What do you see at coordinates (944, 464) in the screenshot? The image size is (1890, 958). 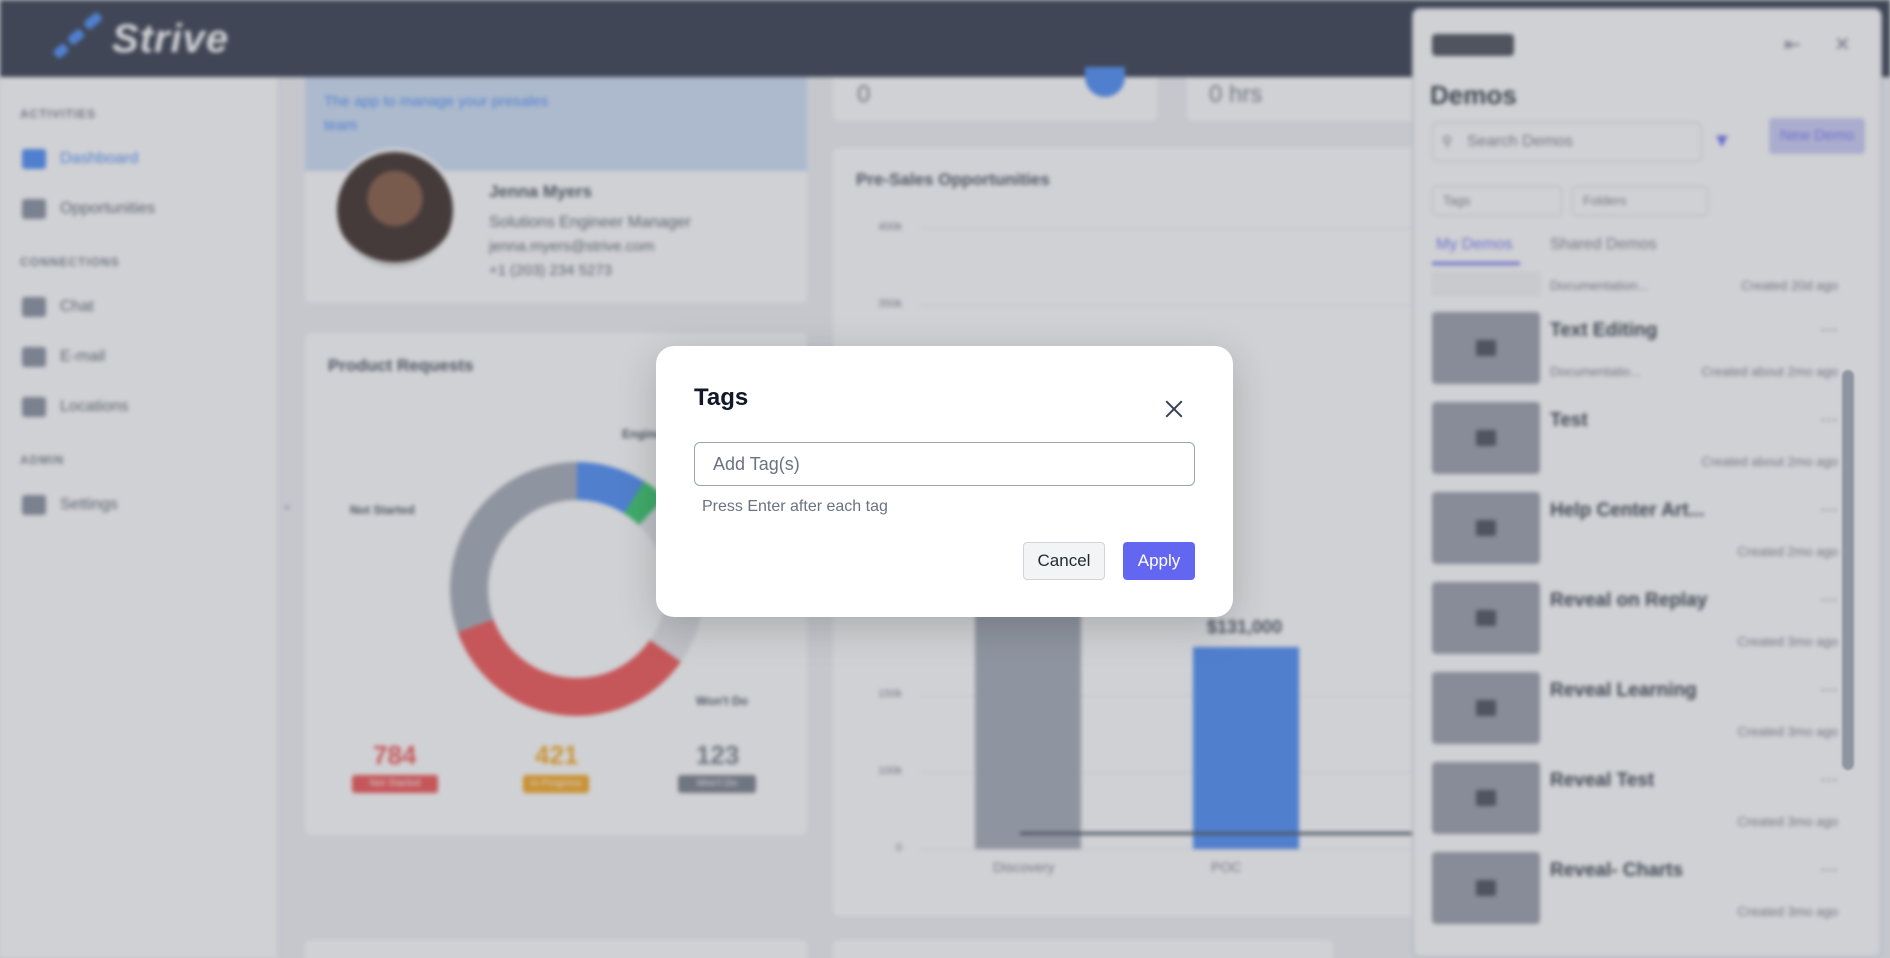 I see `tag-input` at bounding box center [944, 464].